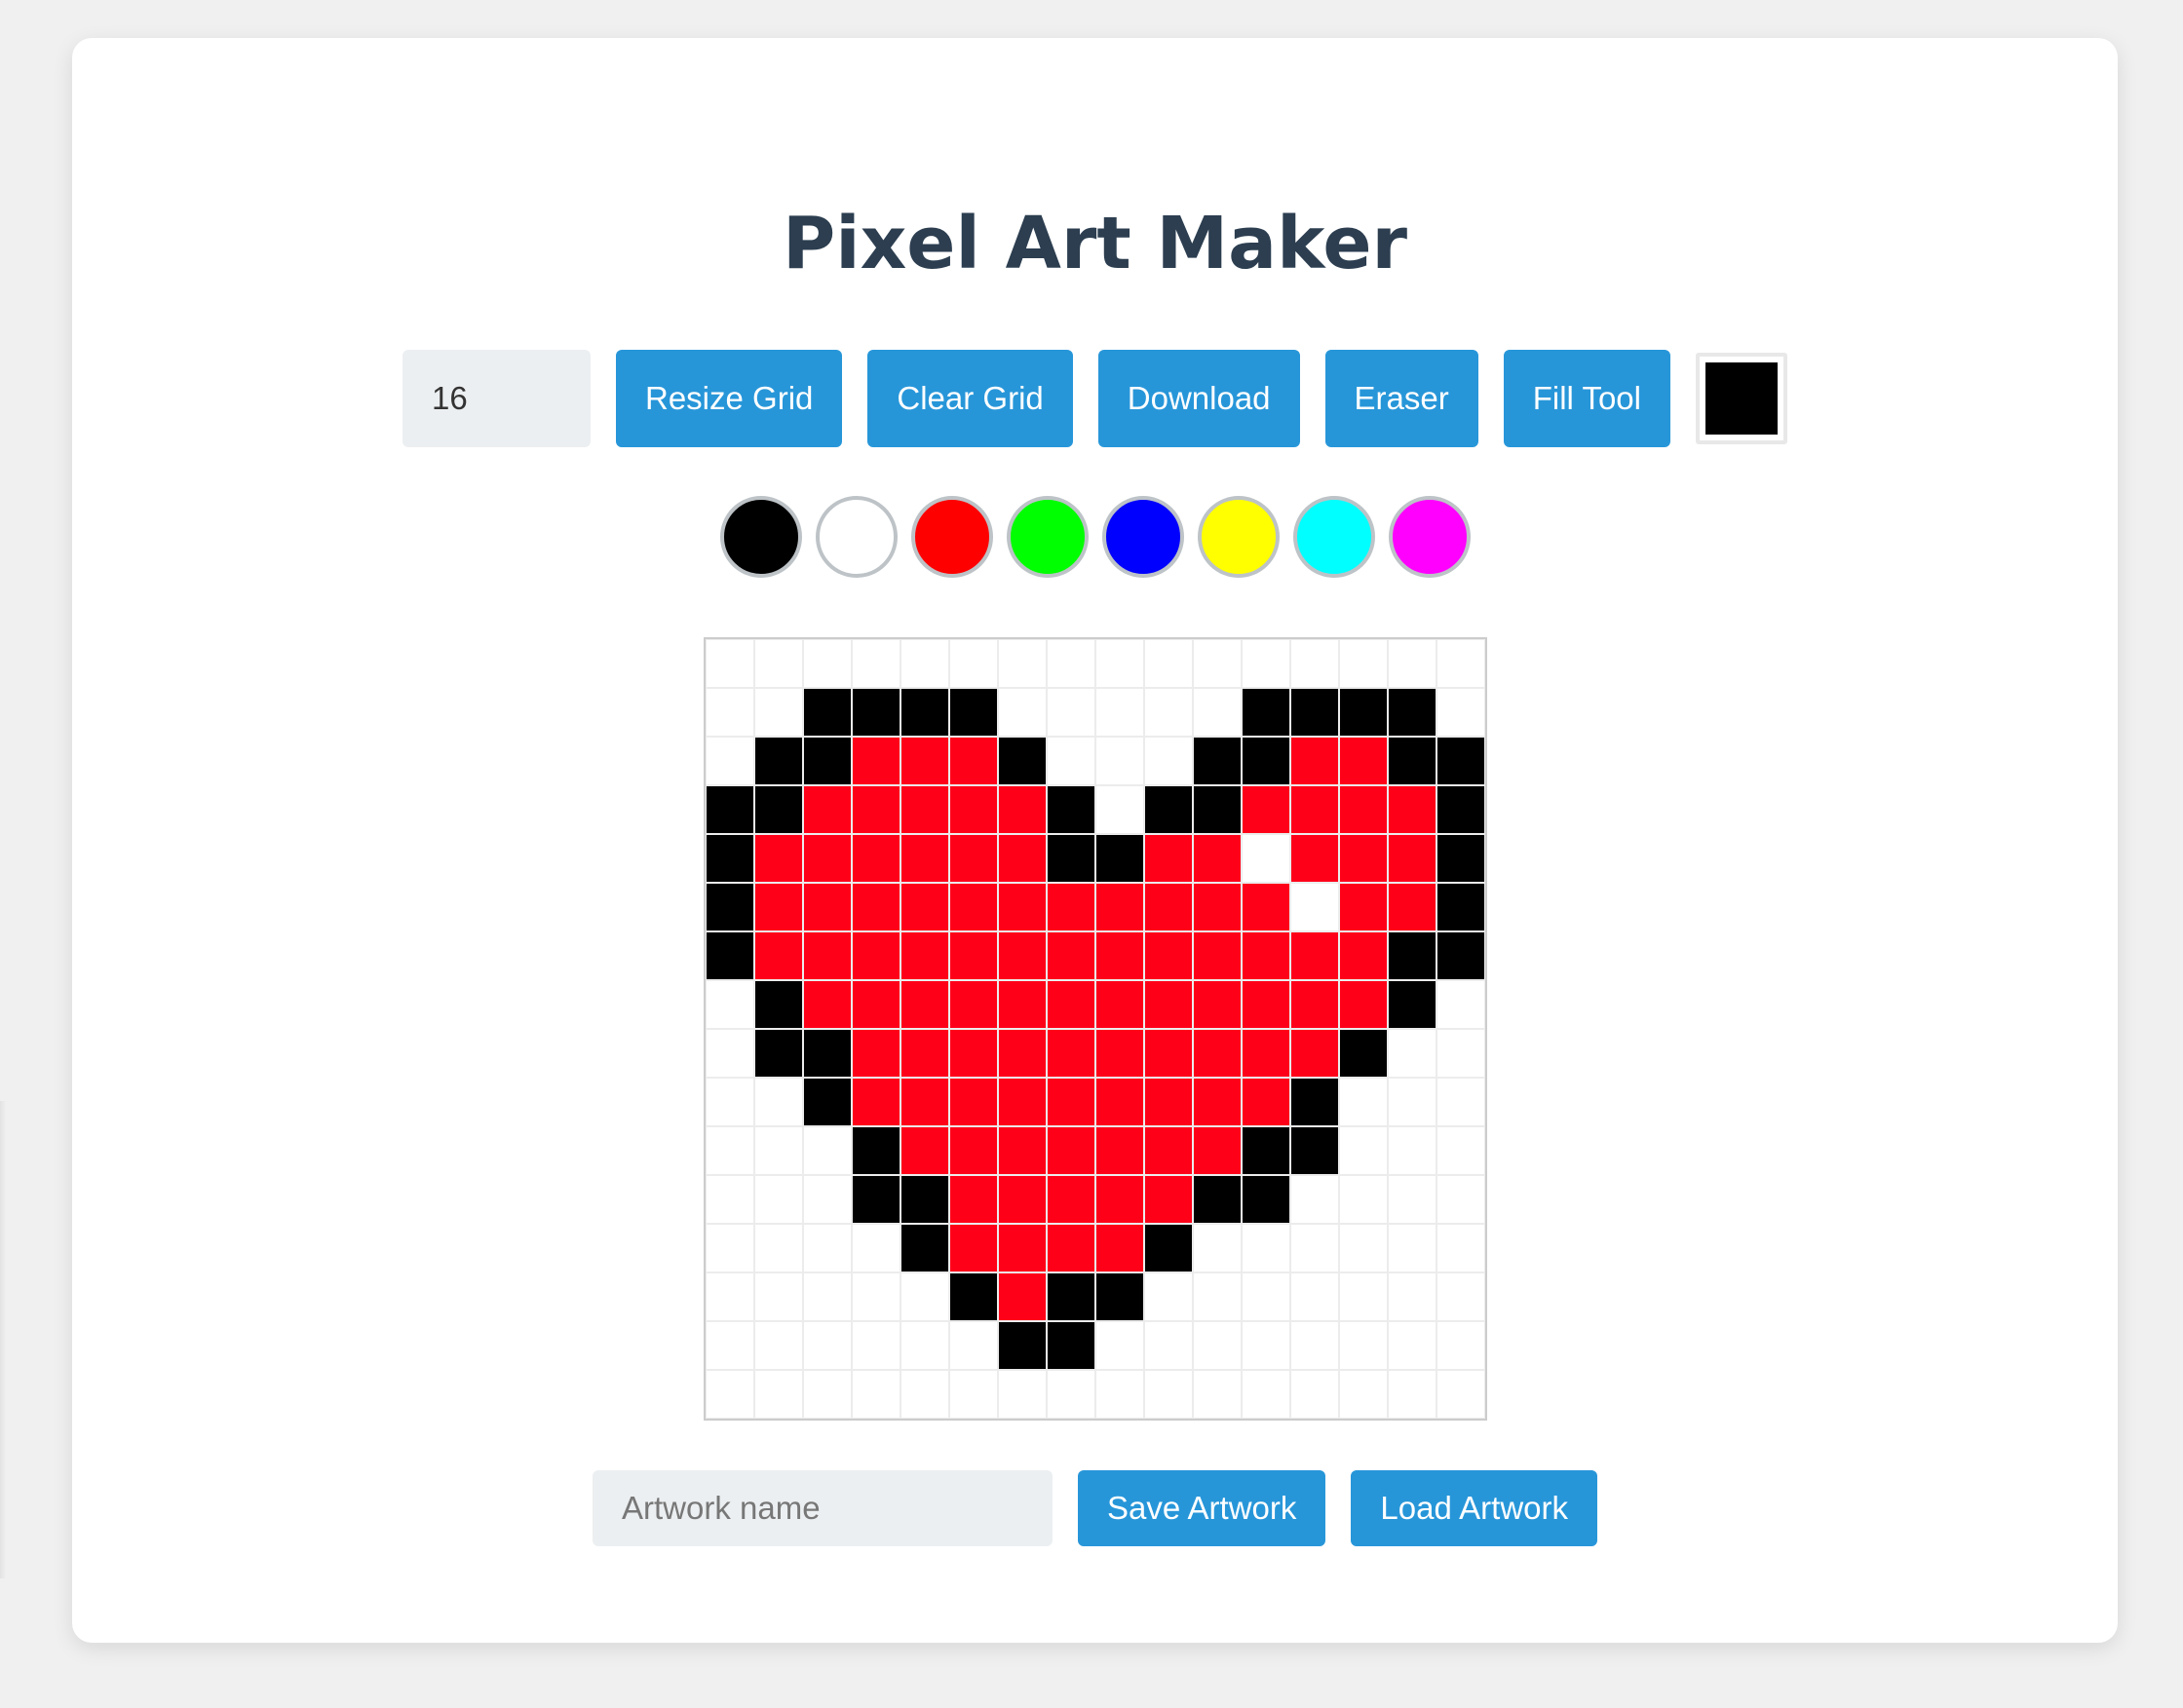 Image resolution: width=2183 pixels, height=1708 pixels. What do you see at coordinates (1474, 1508) in the screenshot?
I see `load-artwork-button: Load Artwork` at bounding box center [1474, 1508].